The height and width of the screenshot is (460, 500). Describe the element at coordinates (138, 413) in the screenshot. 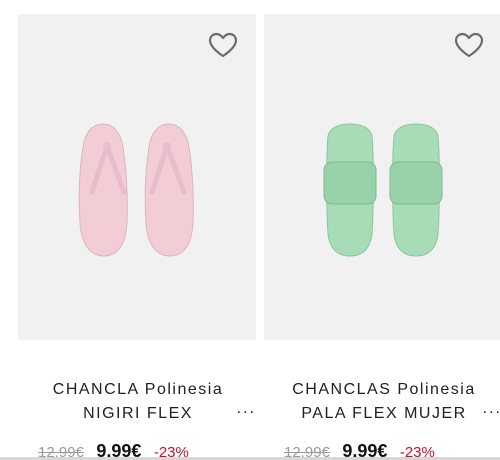

I see `product-title-line2: NIGIRI FLEX` at that location.